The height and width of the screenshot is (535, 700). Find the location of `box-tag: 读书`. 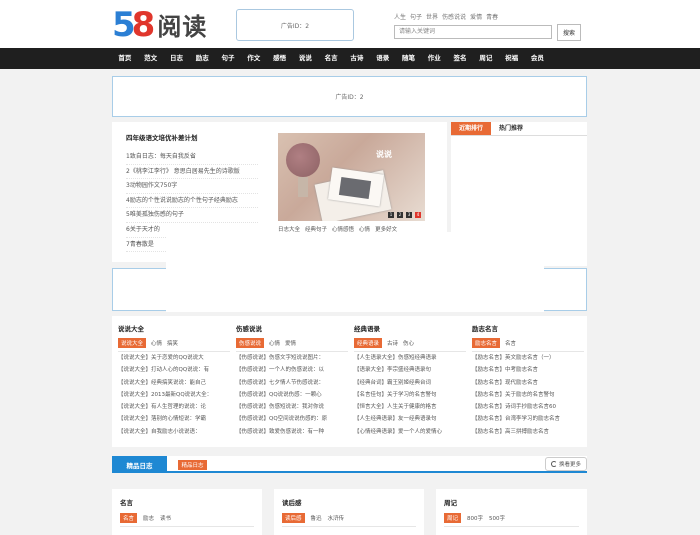

box-tag: 读书 is located at coordinates (165, 518).